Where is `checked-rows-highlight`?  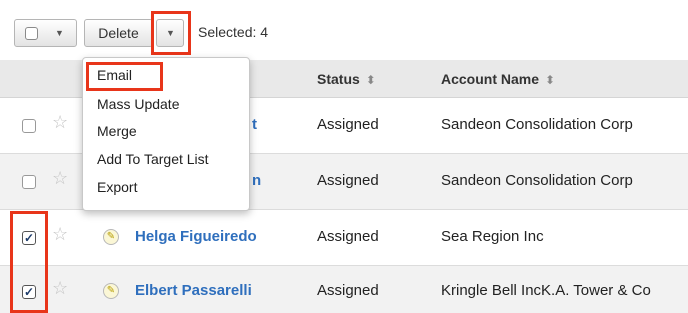 checked-rows-highlight is located at coordinates (29, 262).